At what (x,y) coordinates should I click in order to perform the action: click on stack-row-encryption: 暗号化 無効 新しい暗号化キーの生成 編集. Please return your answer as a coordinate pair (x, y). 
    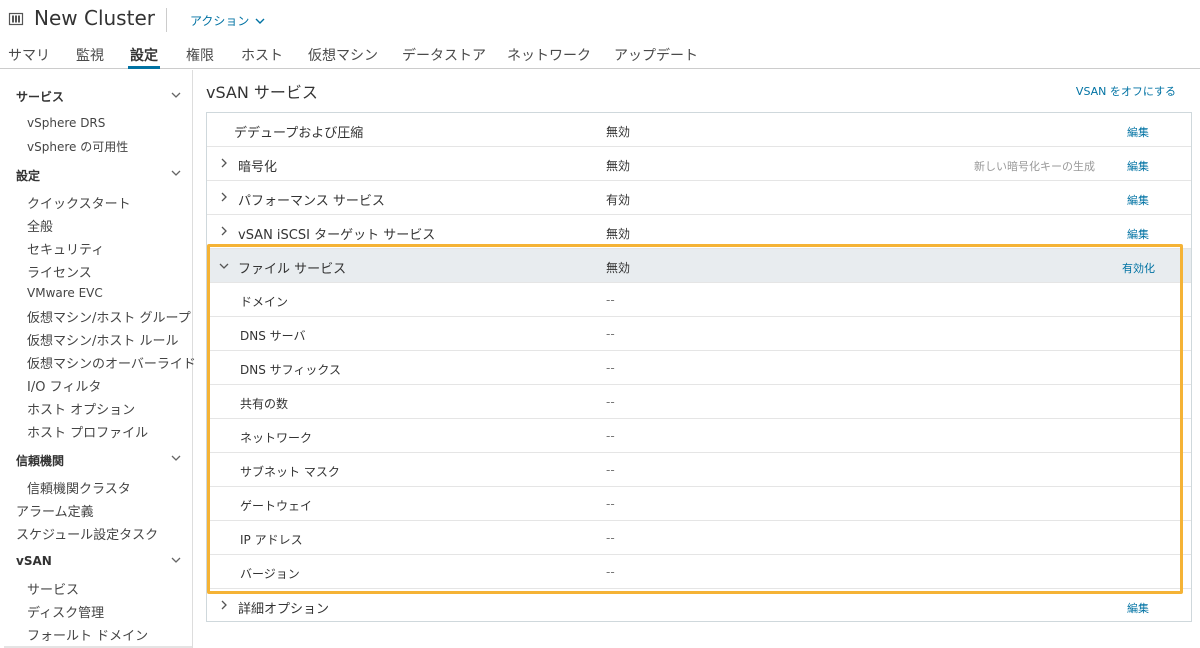
    Looking at the image, I should click on (699, 164).